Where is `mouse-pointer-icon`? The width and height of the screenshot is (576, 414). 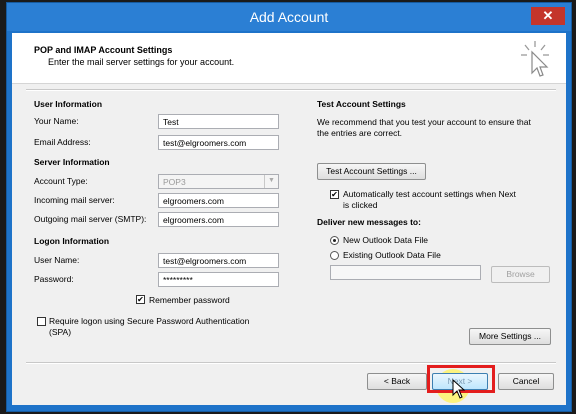
mouse-pointer-icon is located at coordinates (459, 389).